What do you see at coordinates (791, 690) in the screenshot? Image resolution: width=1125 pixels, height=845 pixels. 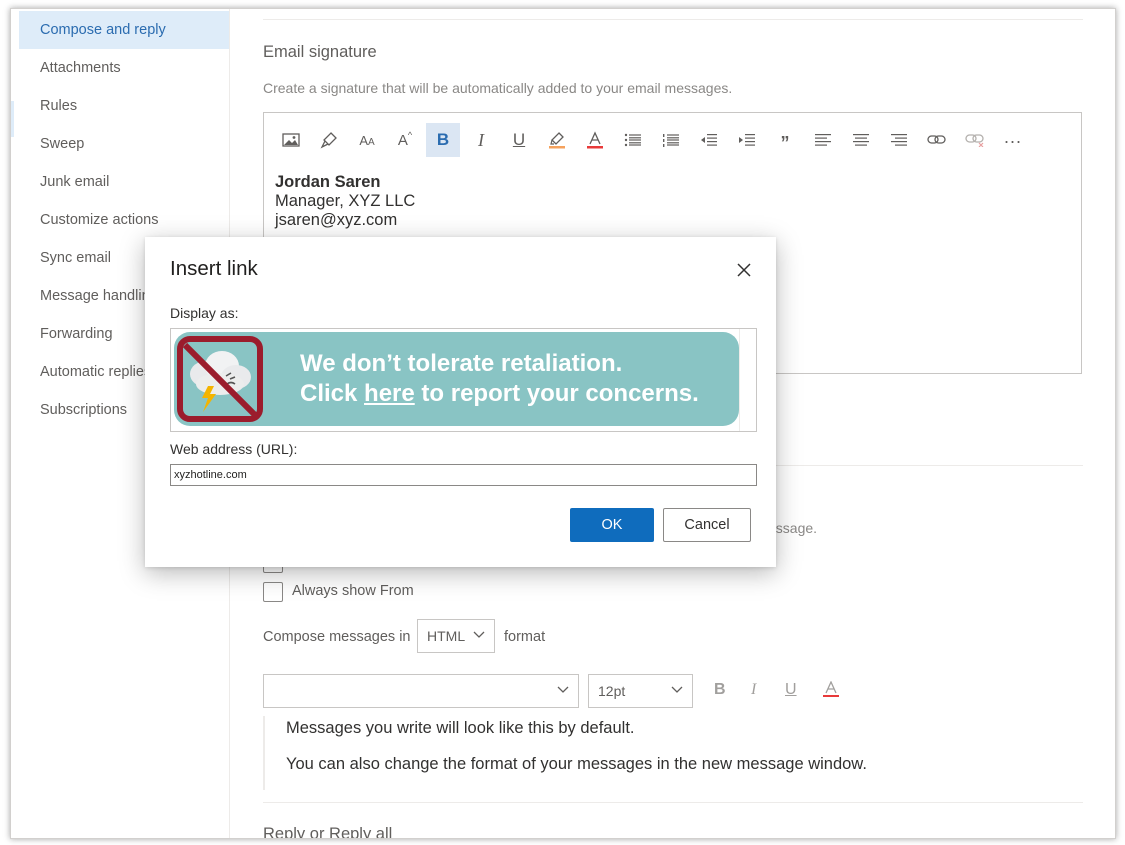 I see `default-underline-icon: U` at bounding box center [791, 690].